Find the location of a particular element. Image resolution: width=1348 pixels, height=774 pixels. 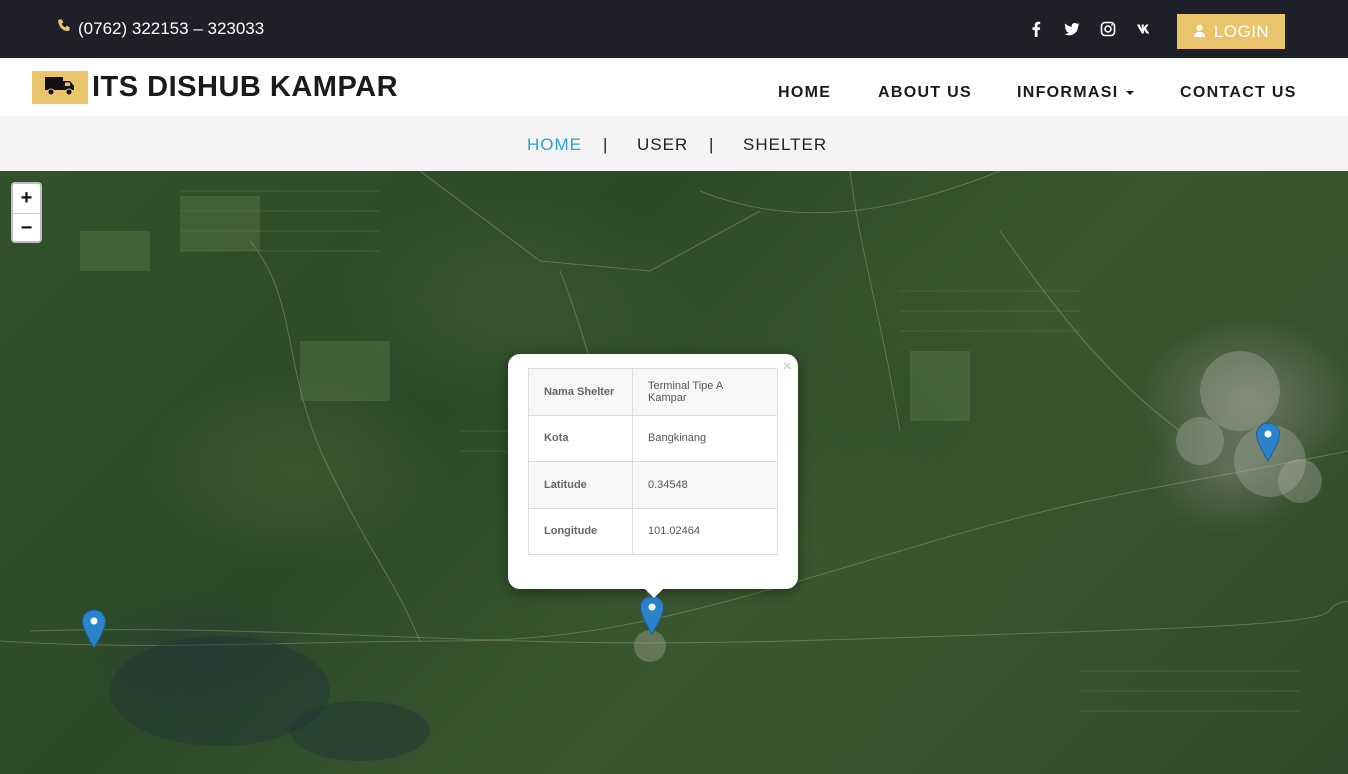

zoom-out-button: − is located at coordinates (26, 227).